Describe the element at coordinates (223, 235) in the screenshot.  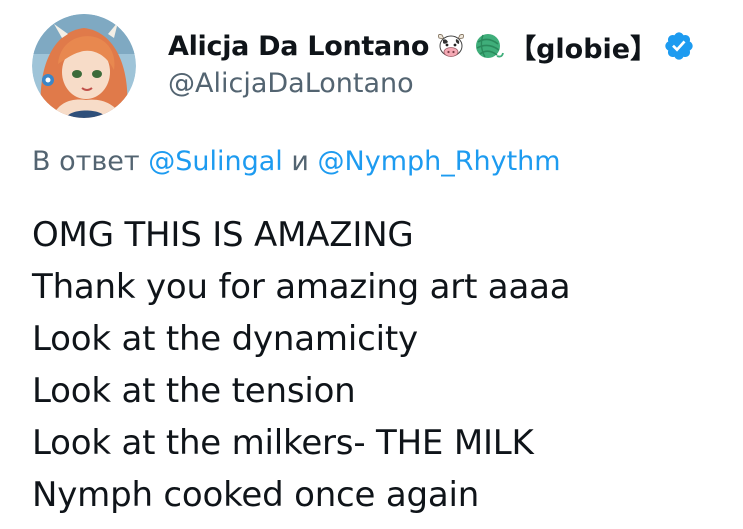
I see `tweet-line: OMG THIS IS AMAZING` at that location.